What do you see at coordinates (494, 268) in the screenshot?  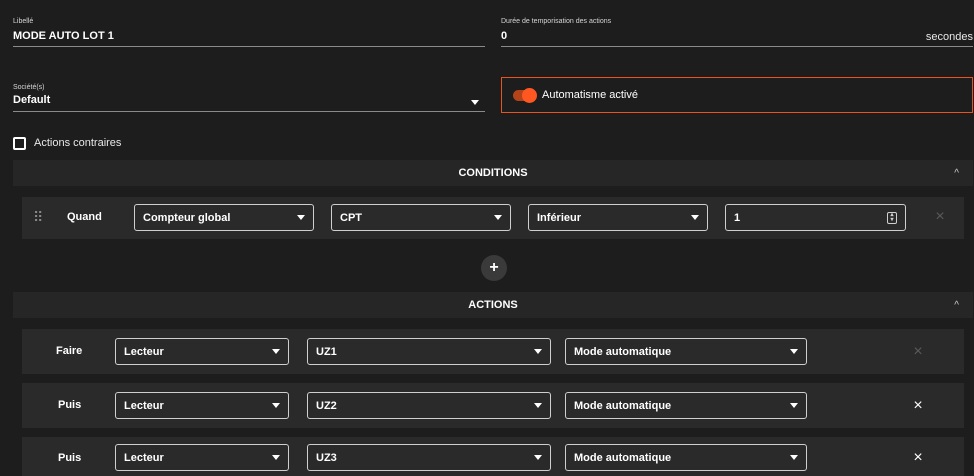 I see `add-condition-button: +` at bounding box center [494, 268].